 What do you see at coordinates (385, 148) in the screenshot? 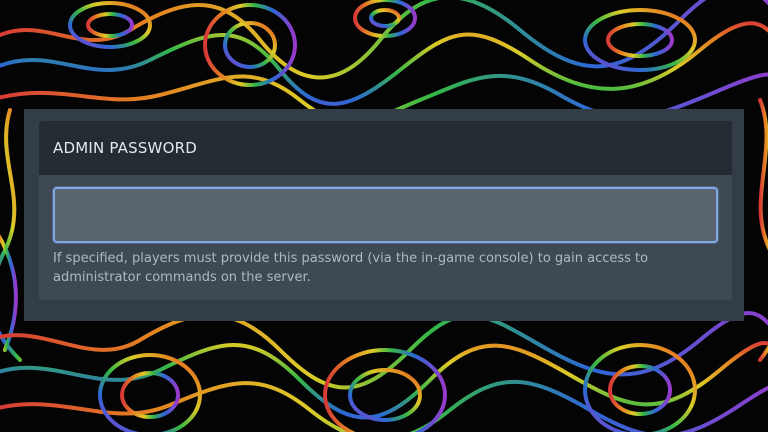
I see `card-header: ADMIN PASSWORD` at bounding box center [385, 148].